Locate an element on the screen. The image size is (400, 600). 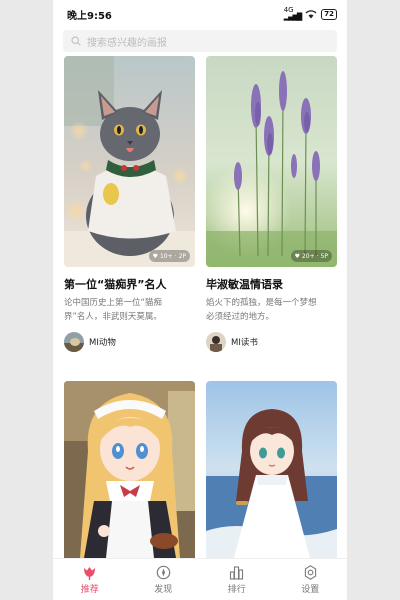
bottom-nav: 推荐 发现 排行 设置 is located at coordinates (200, 579).